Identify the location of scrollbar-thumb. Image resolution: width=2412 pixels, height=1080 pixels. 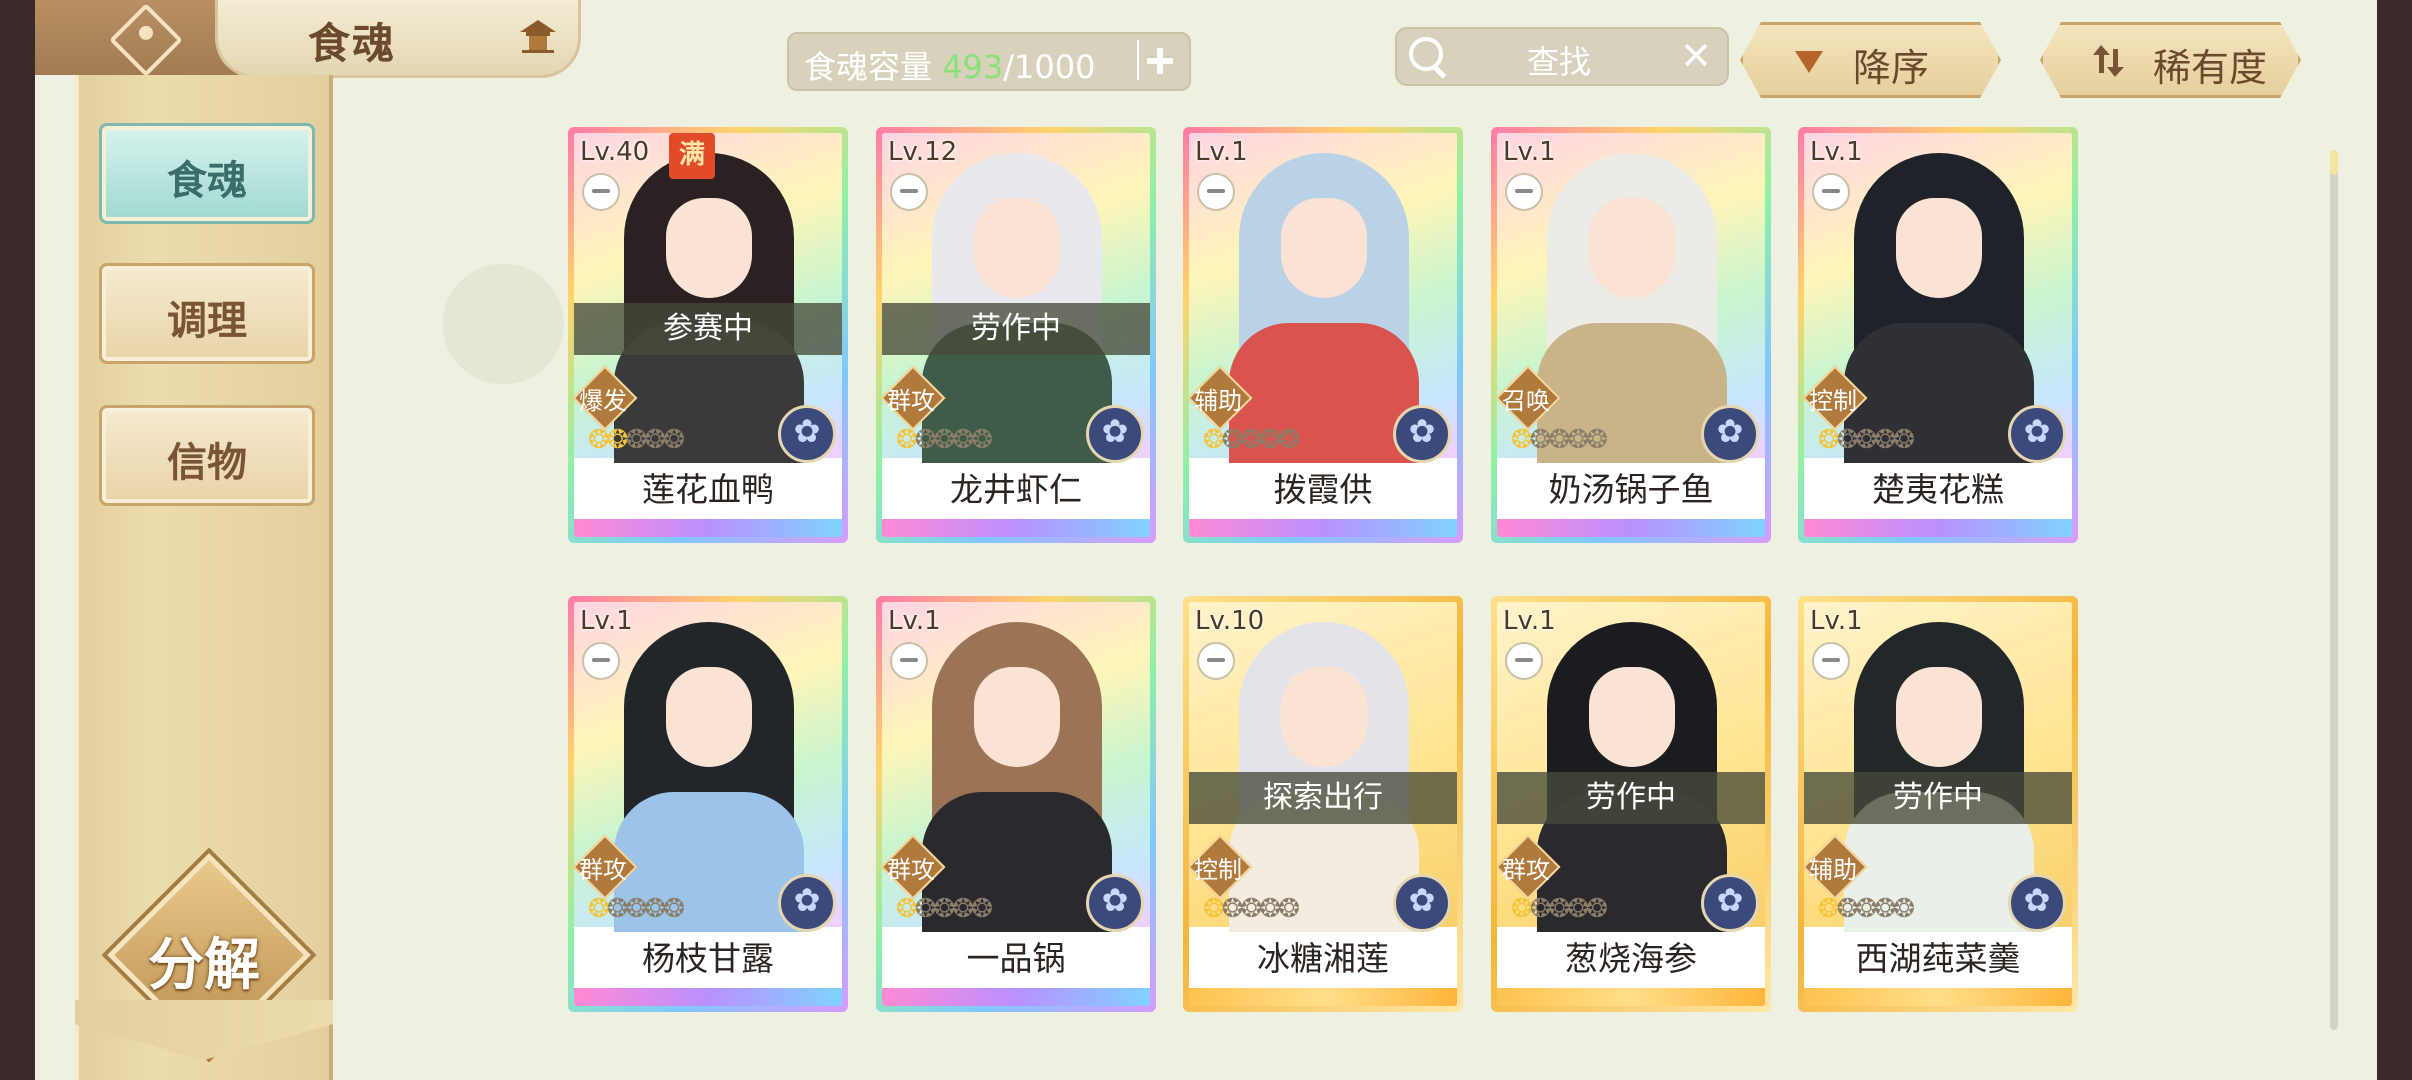
(2334, 162).